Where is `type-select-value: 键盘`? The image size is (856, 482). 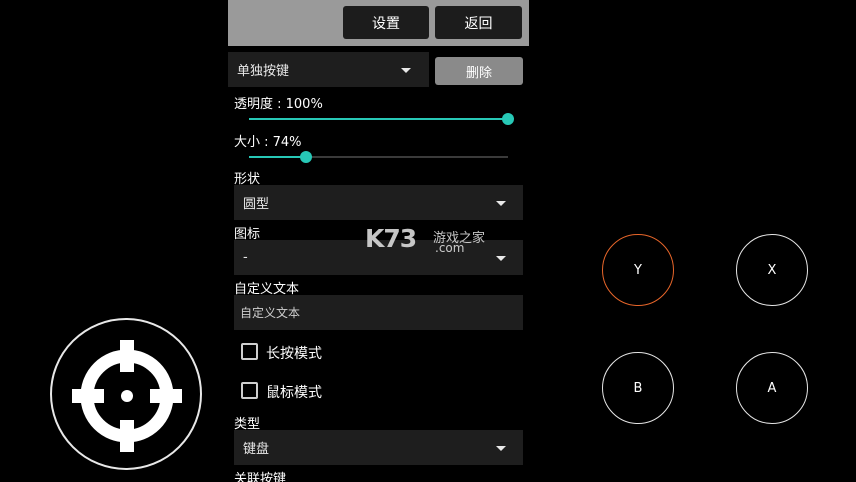
type-select-value: 键盘 is located at coordinates (256, 449).